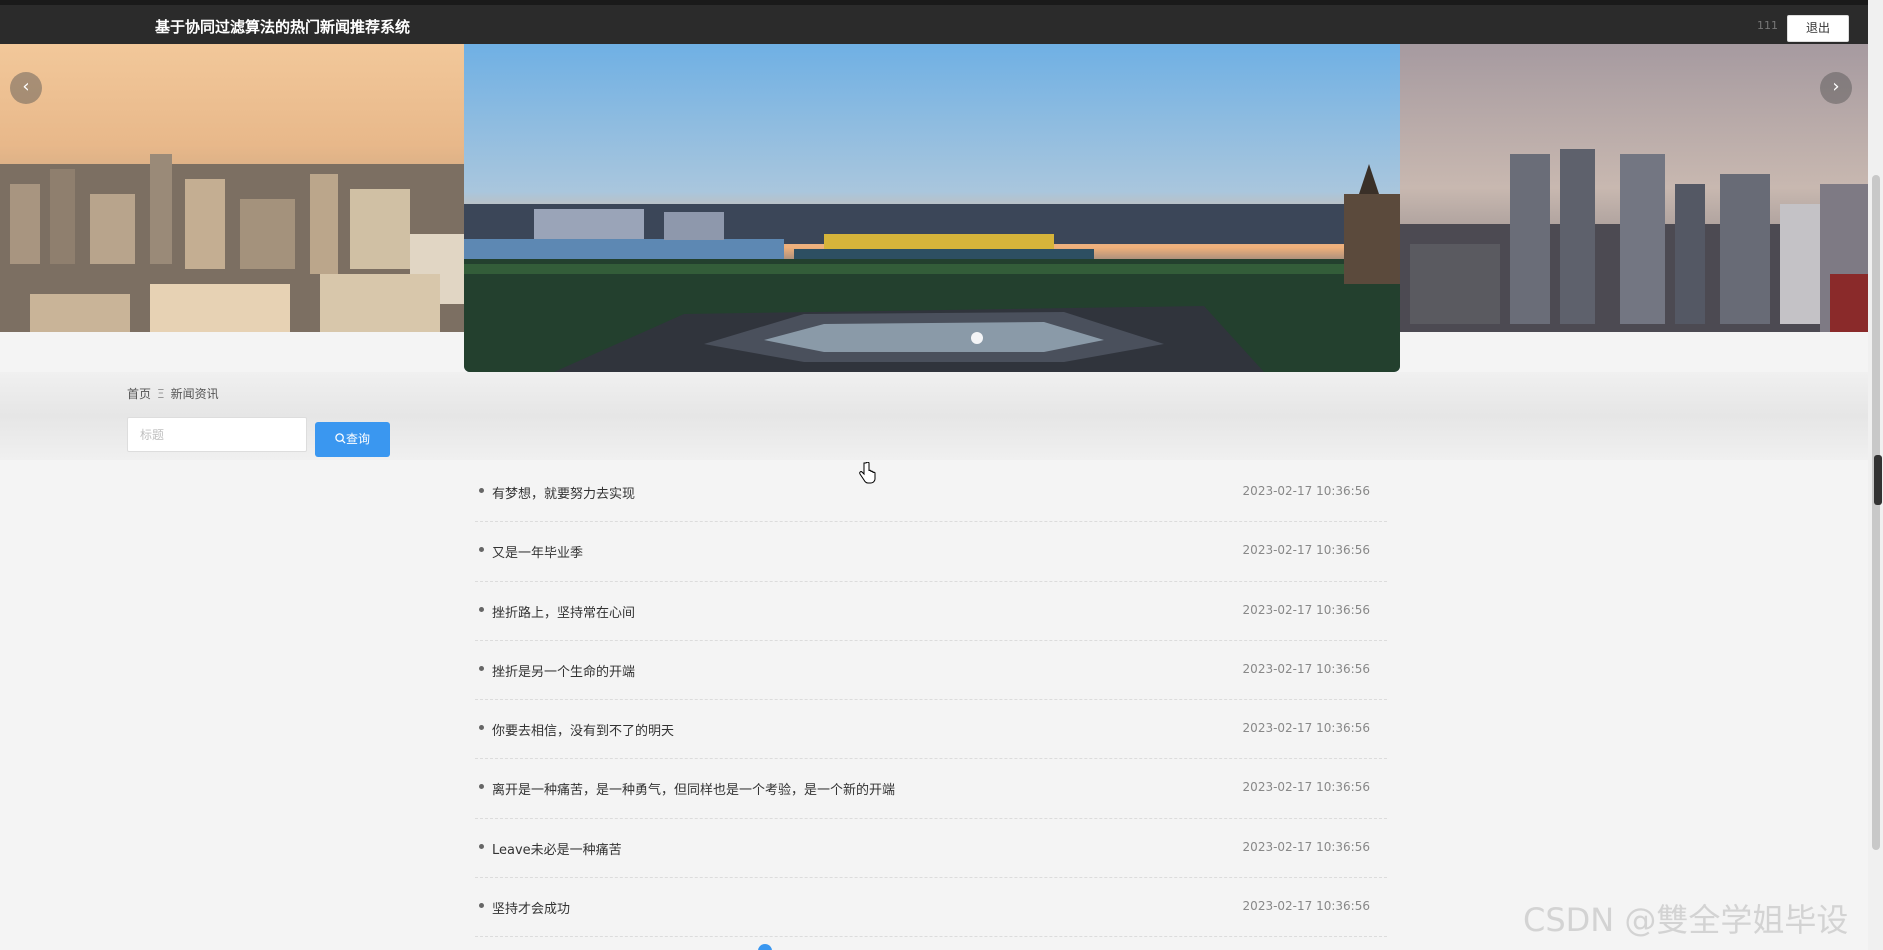 This screenshot has height=950, width=1883. I want to click on breadcrumb: 首页 Ξ 新闻资讯, so click(173, 393).